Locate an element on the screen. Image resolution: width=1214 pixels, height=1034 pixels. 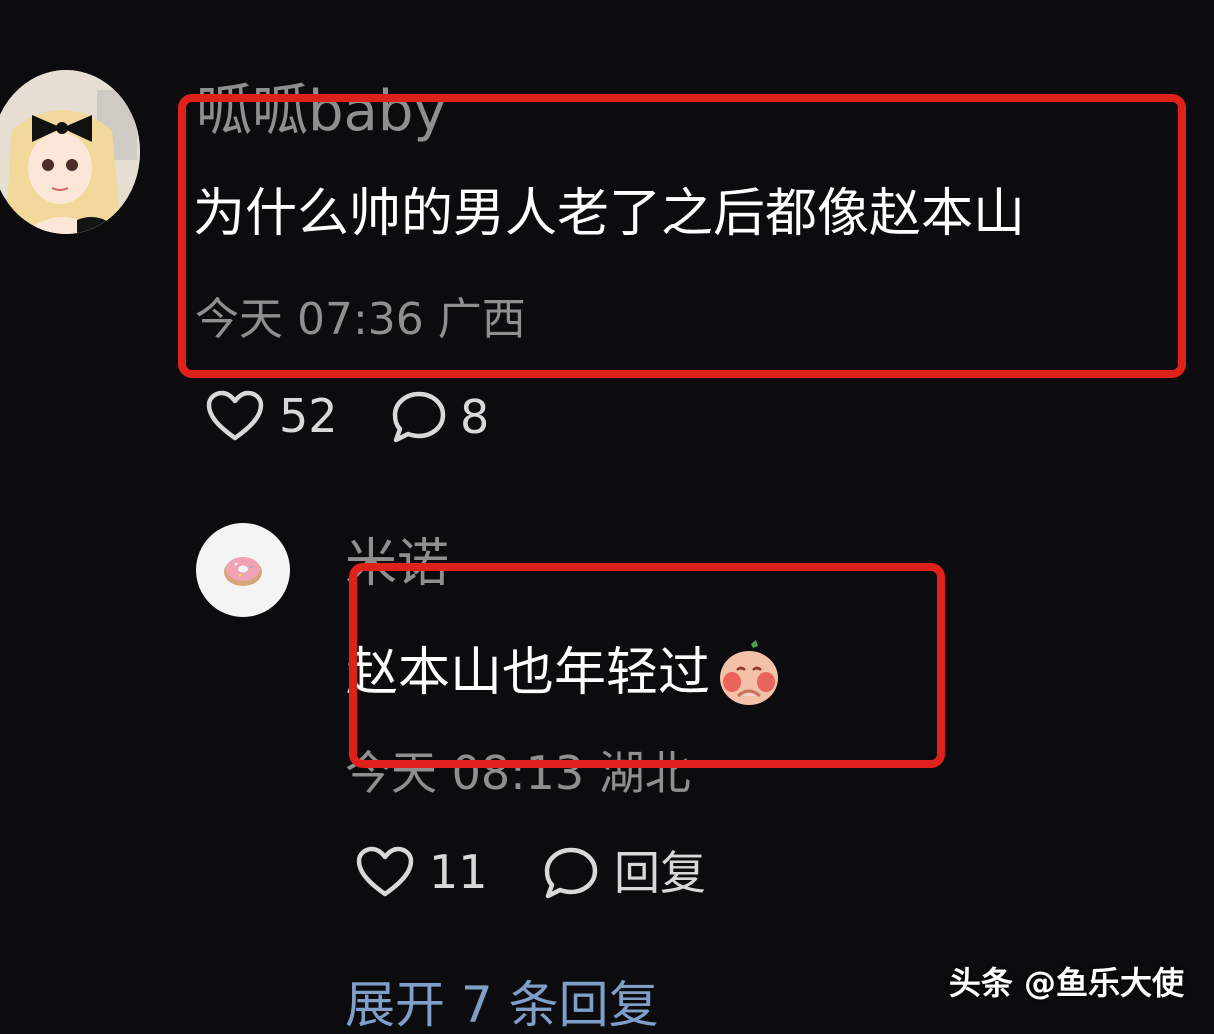
donut-icon is located at coordinates (243, 571).